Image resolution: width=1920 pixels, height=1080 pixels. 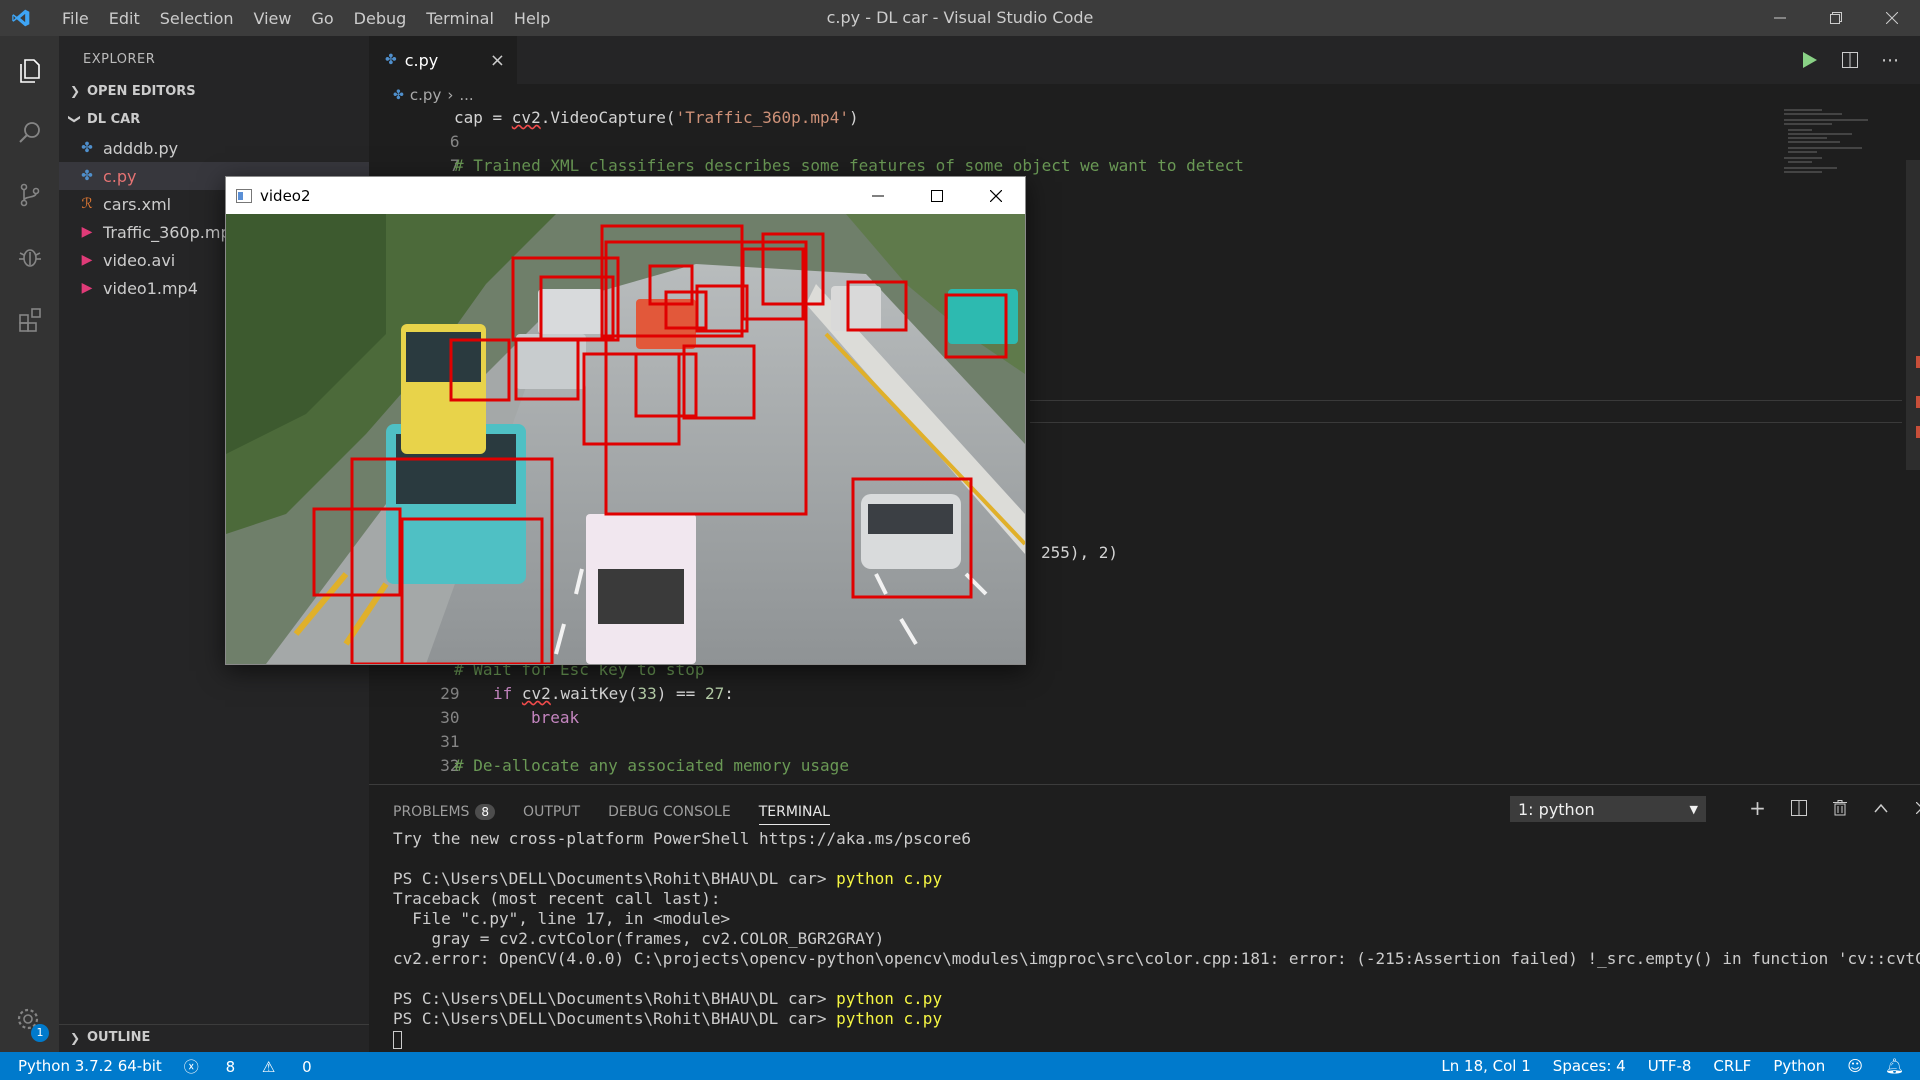 I want to click on menu-go: Go, so click(x=322, y=18).